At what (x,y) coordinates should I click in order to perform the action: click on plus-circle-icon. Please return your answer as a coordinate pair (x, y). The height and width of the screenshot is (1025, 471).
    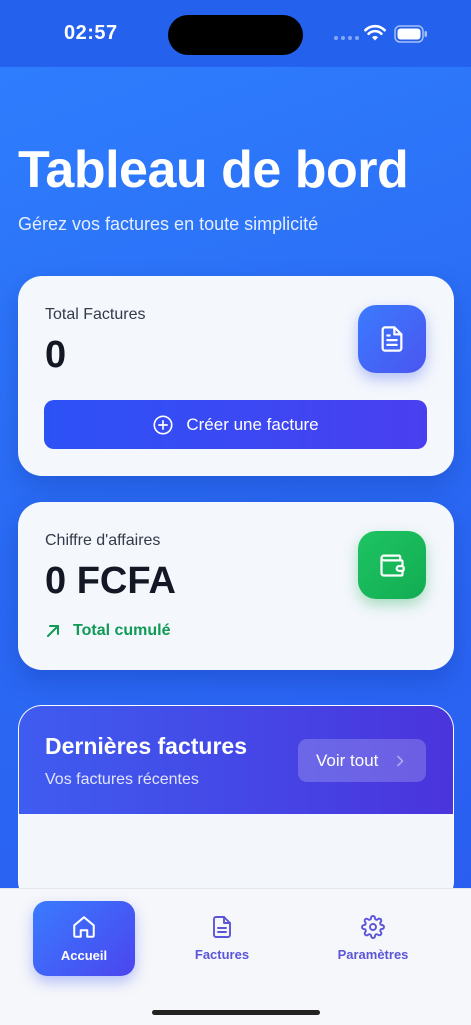
    Looking at the image, I should click on (163, 424).